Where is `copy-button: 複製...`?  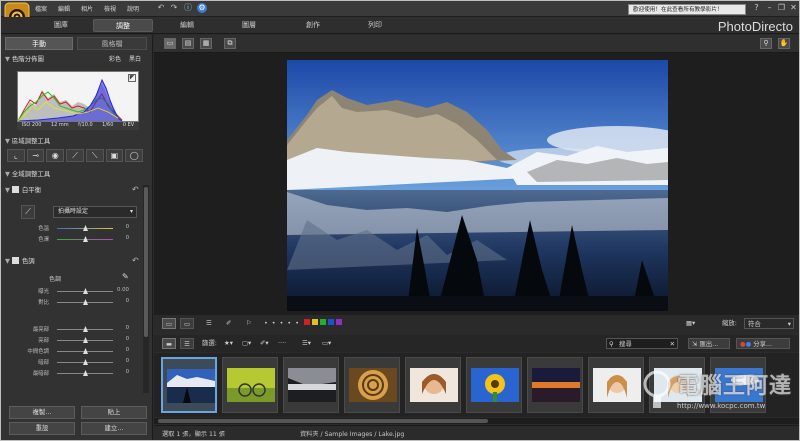 copy-button: 複製... is located at coordinates (42, 412).